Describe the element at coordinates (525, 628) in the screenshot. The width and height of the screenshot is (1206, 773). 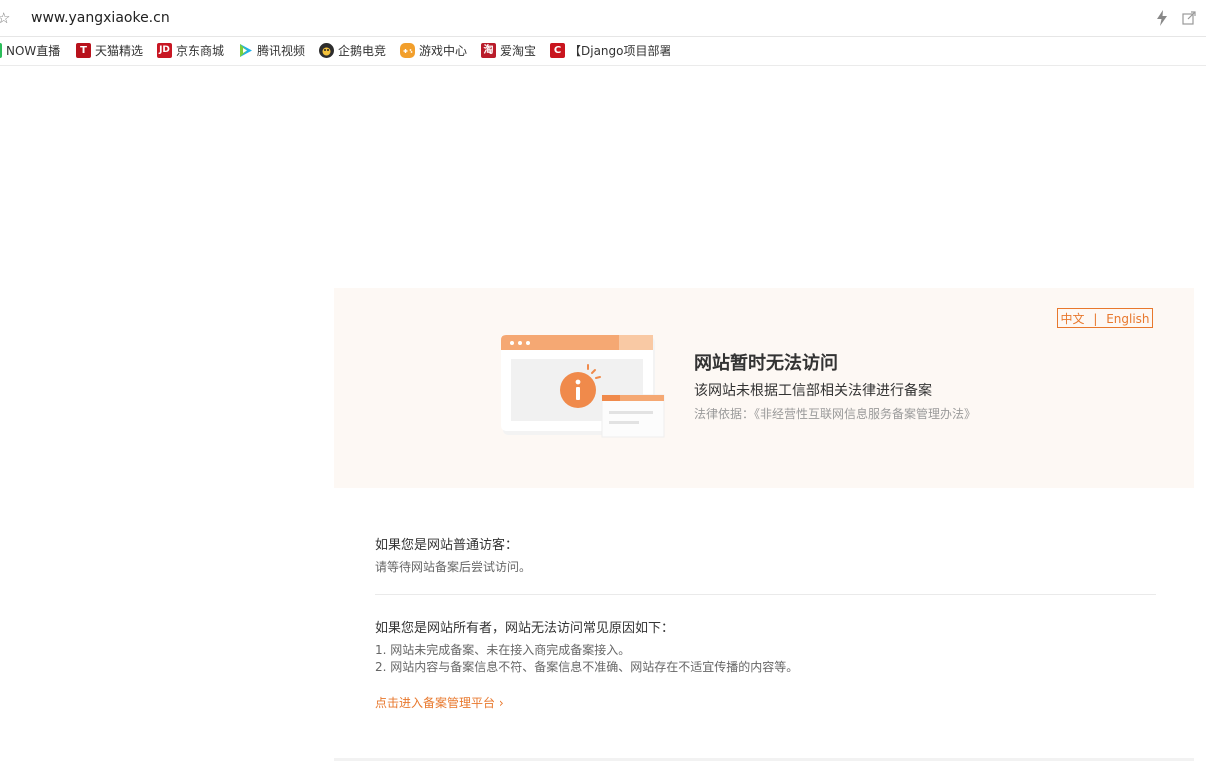
I see `owner-heading: 如果您是网站所有者，网站无法访问常见原因如下：` at that location.